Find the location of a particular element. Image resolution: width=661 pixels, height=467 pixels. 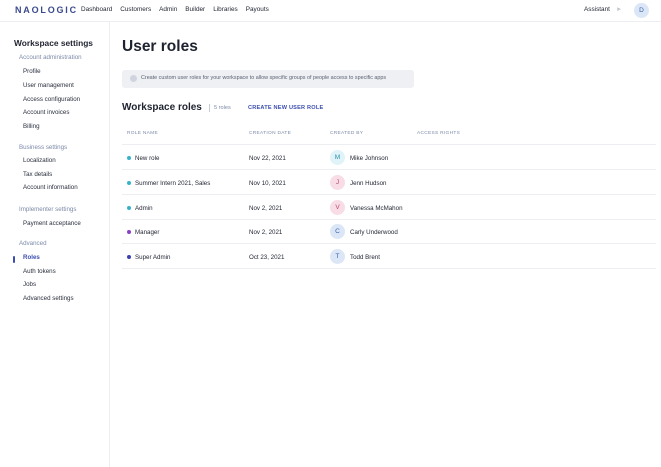

info-icon is located at coordinates (133, 78).